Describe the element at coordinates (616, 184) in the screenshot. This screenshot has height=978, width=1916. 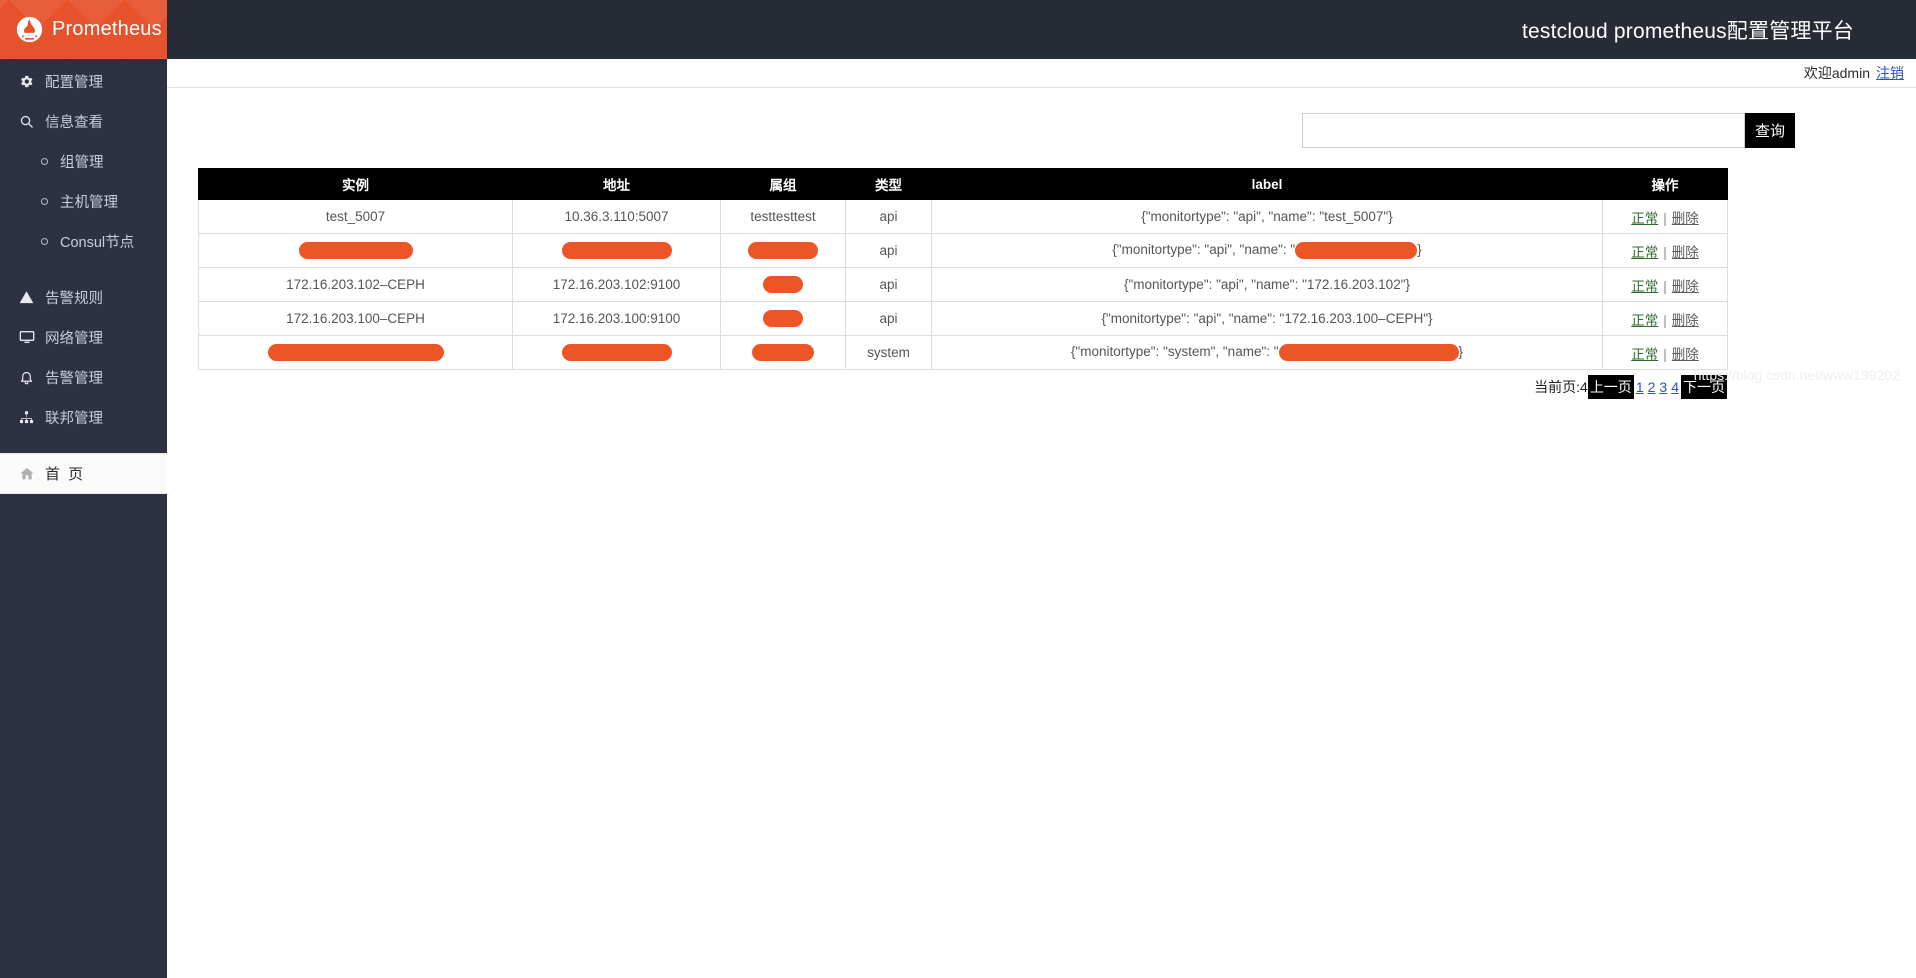
I see `column-header-address: 地址` at that location.